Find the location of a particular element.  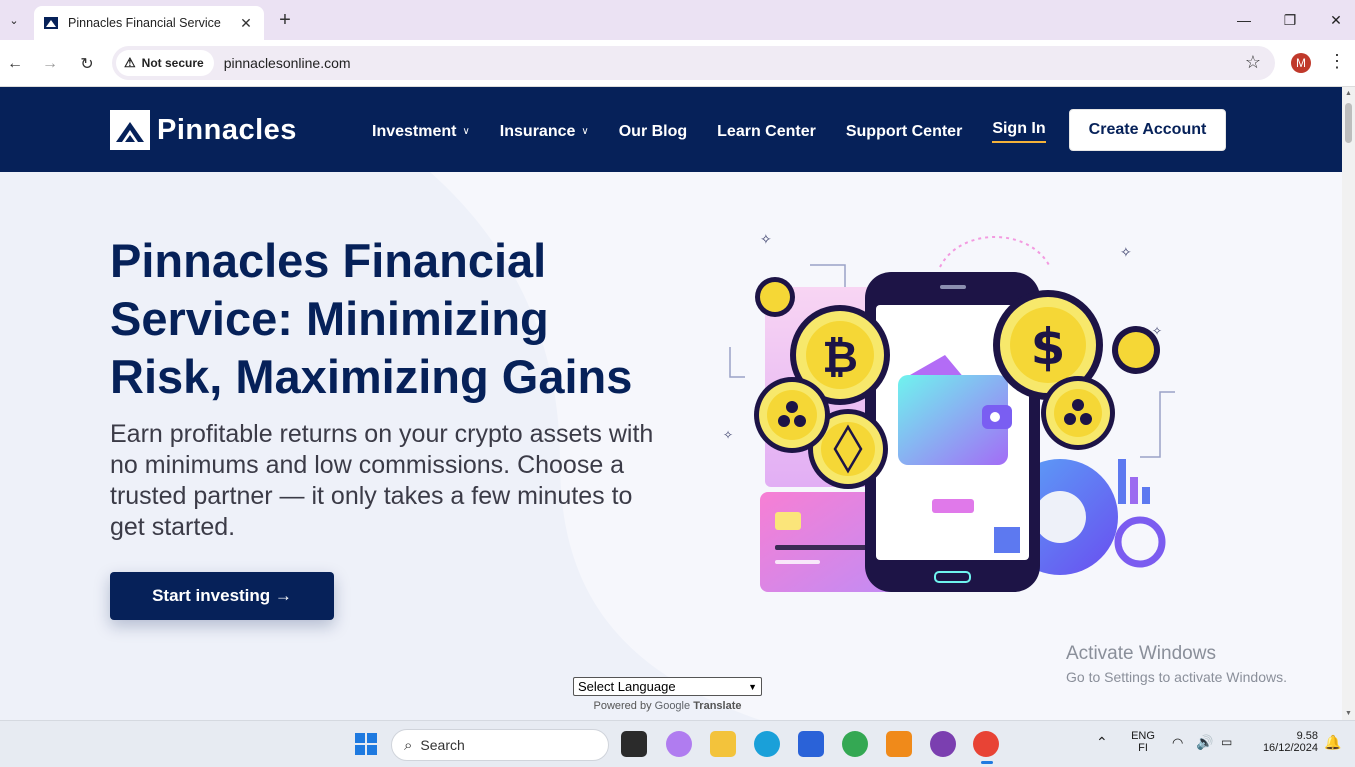

task-view-icon is located at coordinates (634, 744).